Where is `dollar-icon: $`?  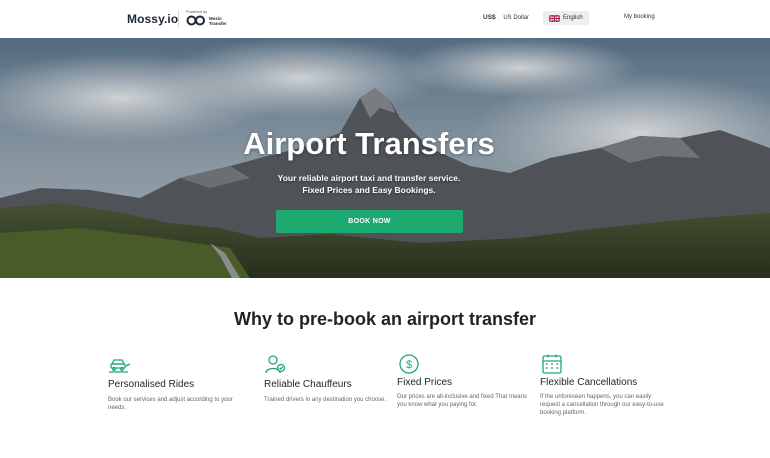
dollar-icon: $ is located at coordinates (409, 364).